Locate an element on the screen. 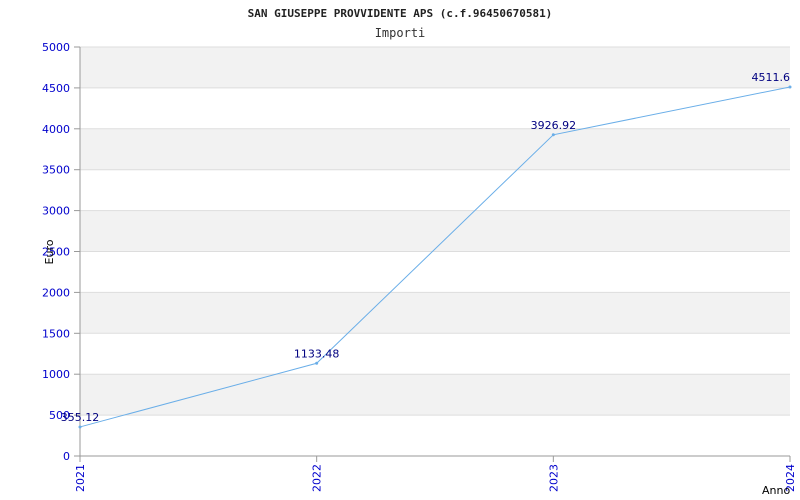  data-label: 4511.6 is located at coordinates (771, 77).